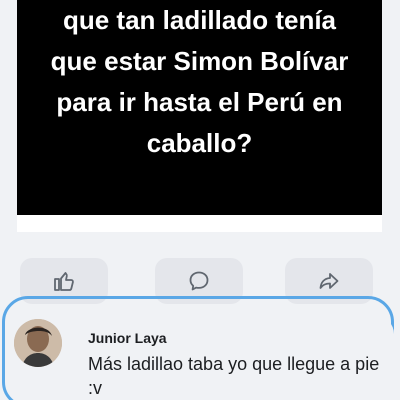 The height and width of the screenshot is (400, 400). I want to click on thumbs-up-icon, so click(64, 281).